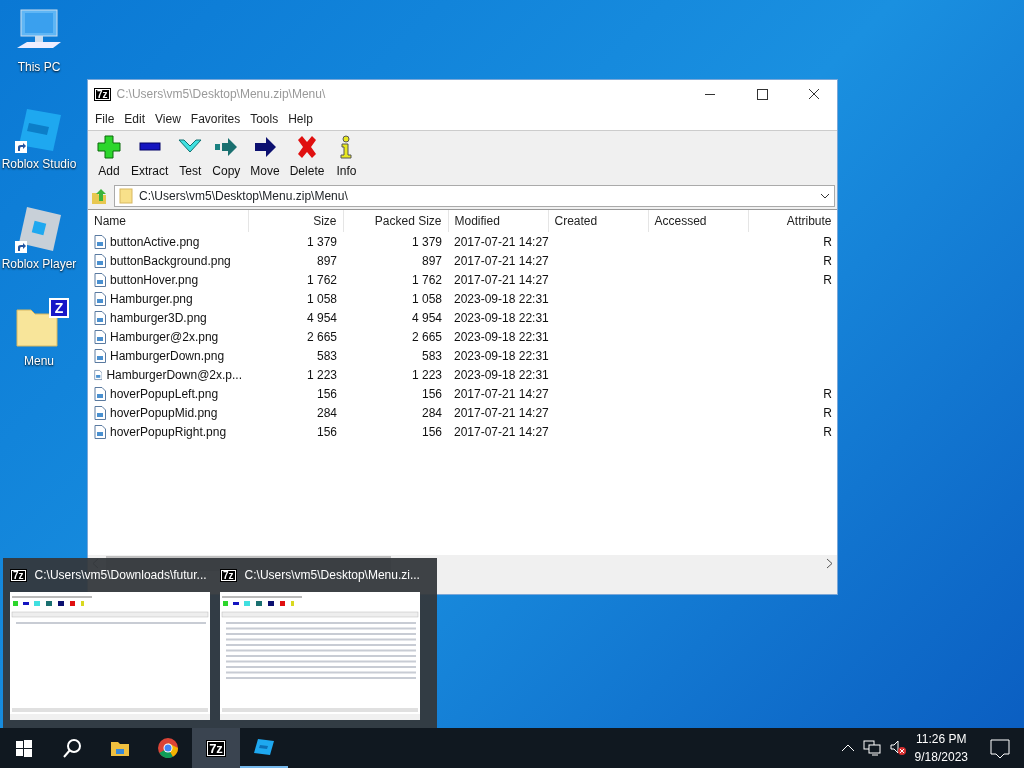  Describe the element at coordinates (221, 94) in the screenshot. I see `window-title: C:\Users\vm5\Desktop\Menu.zip\Menu\` at that location.